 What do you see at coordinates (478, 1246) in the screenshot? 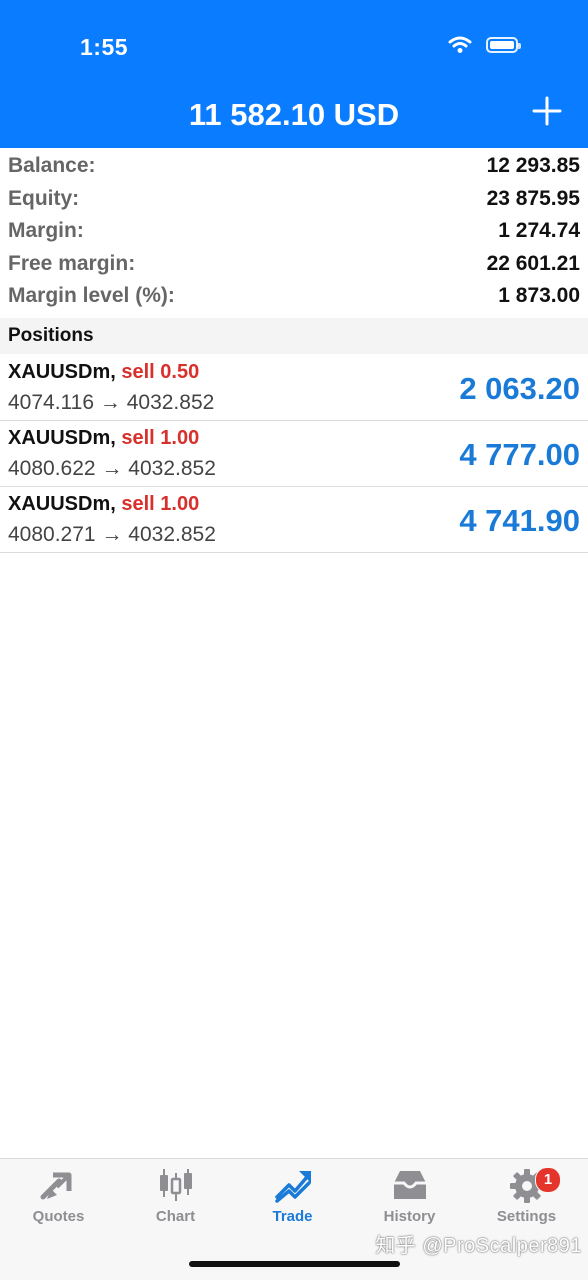
I see `watermark: 知乎 @ProScalper891` at bounding box center [478, 1246].